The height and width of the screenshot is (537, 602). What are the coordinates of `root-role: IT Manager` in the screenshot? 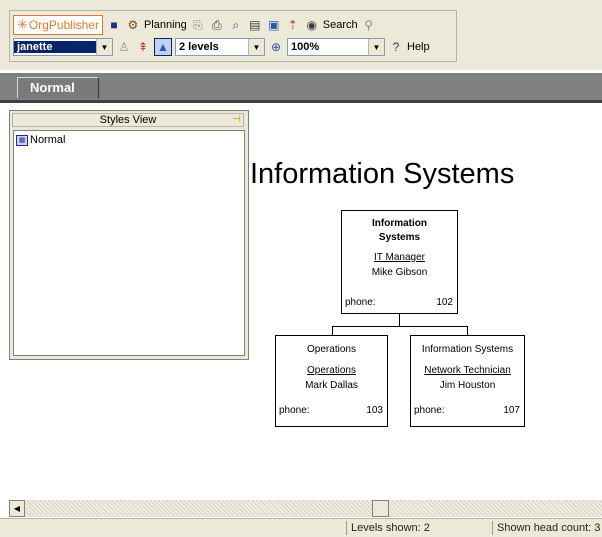 It's located at (399, 257).